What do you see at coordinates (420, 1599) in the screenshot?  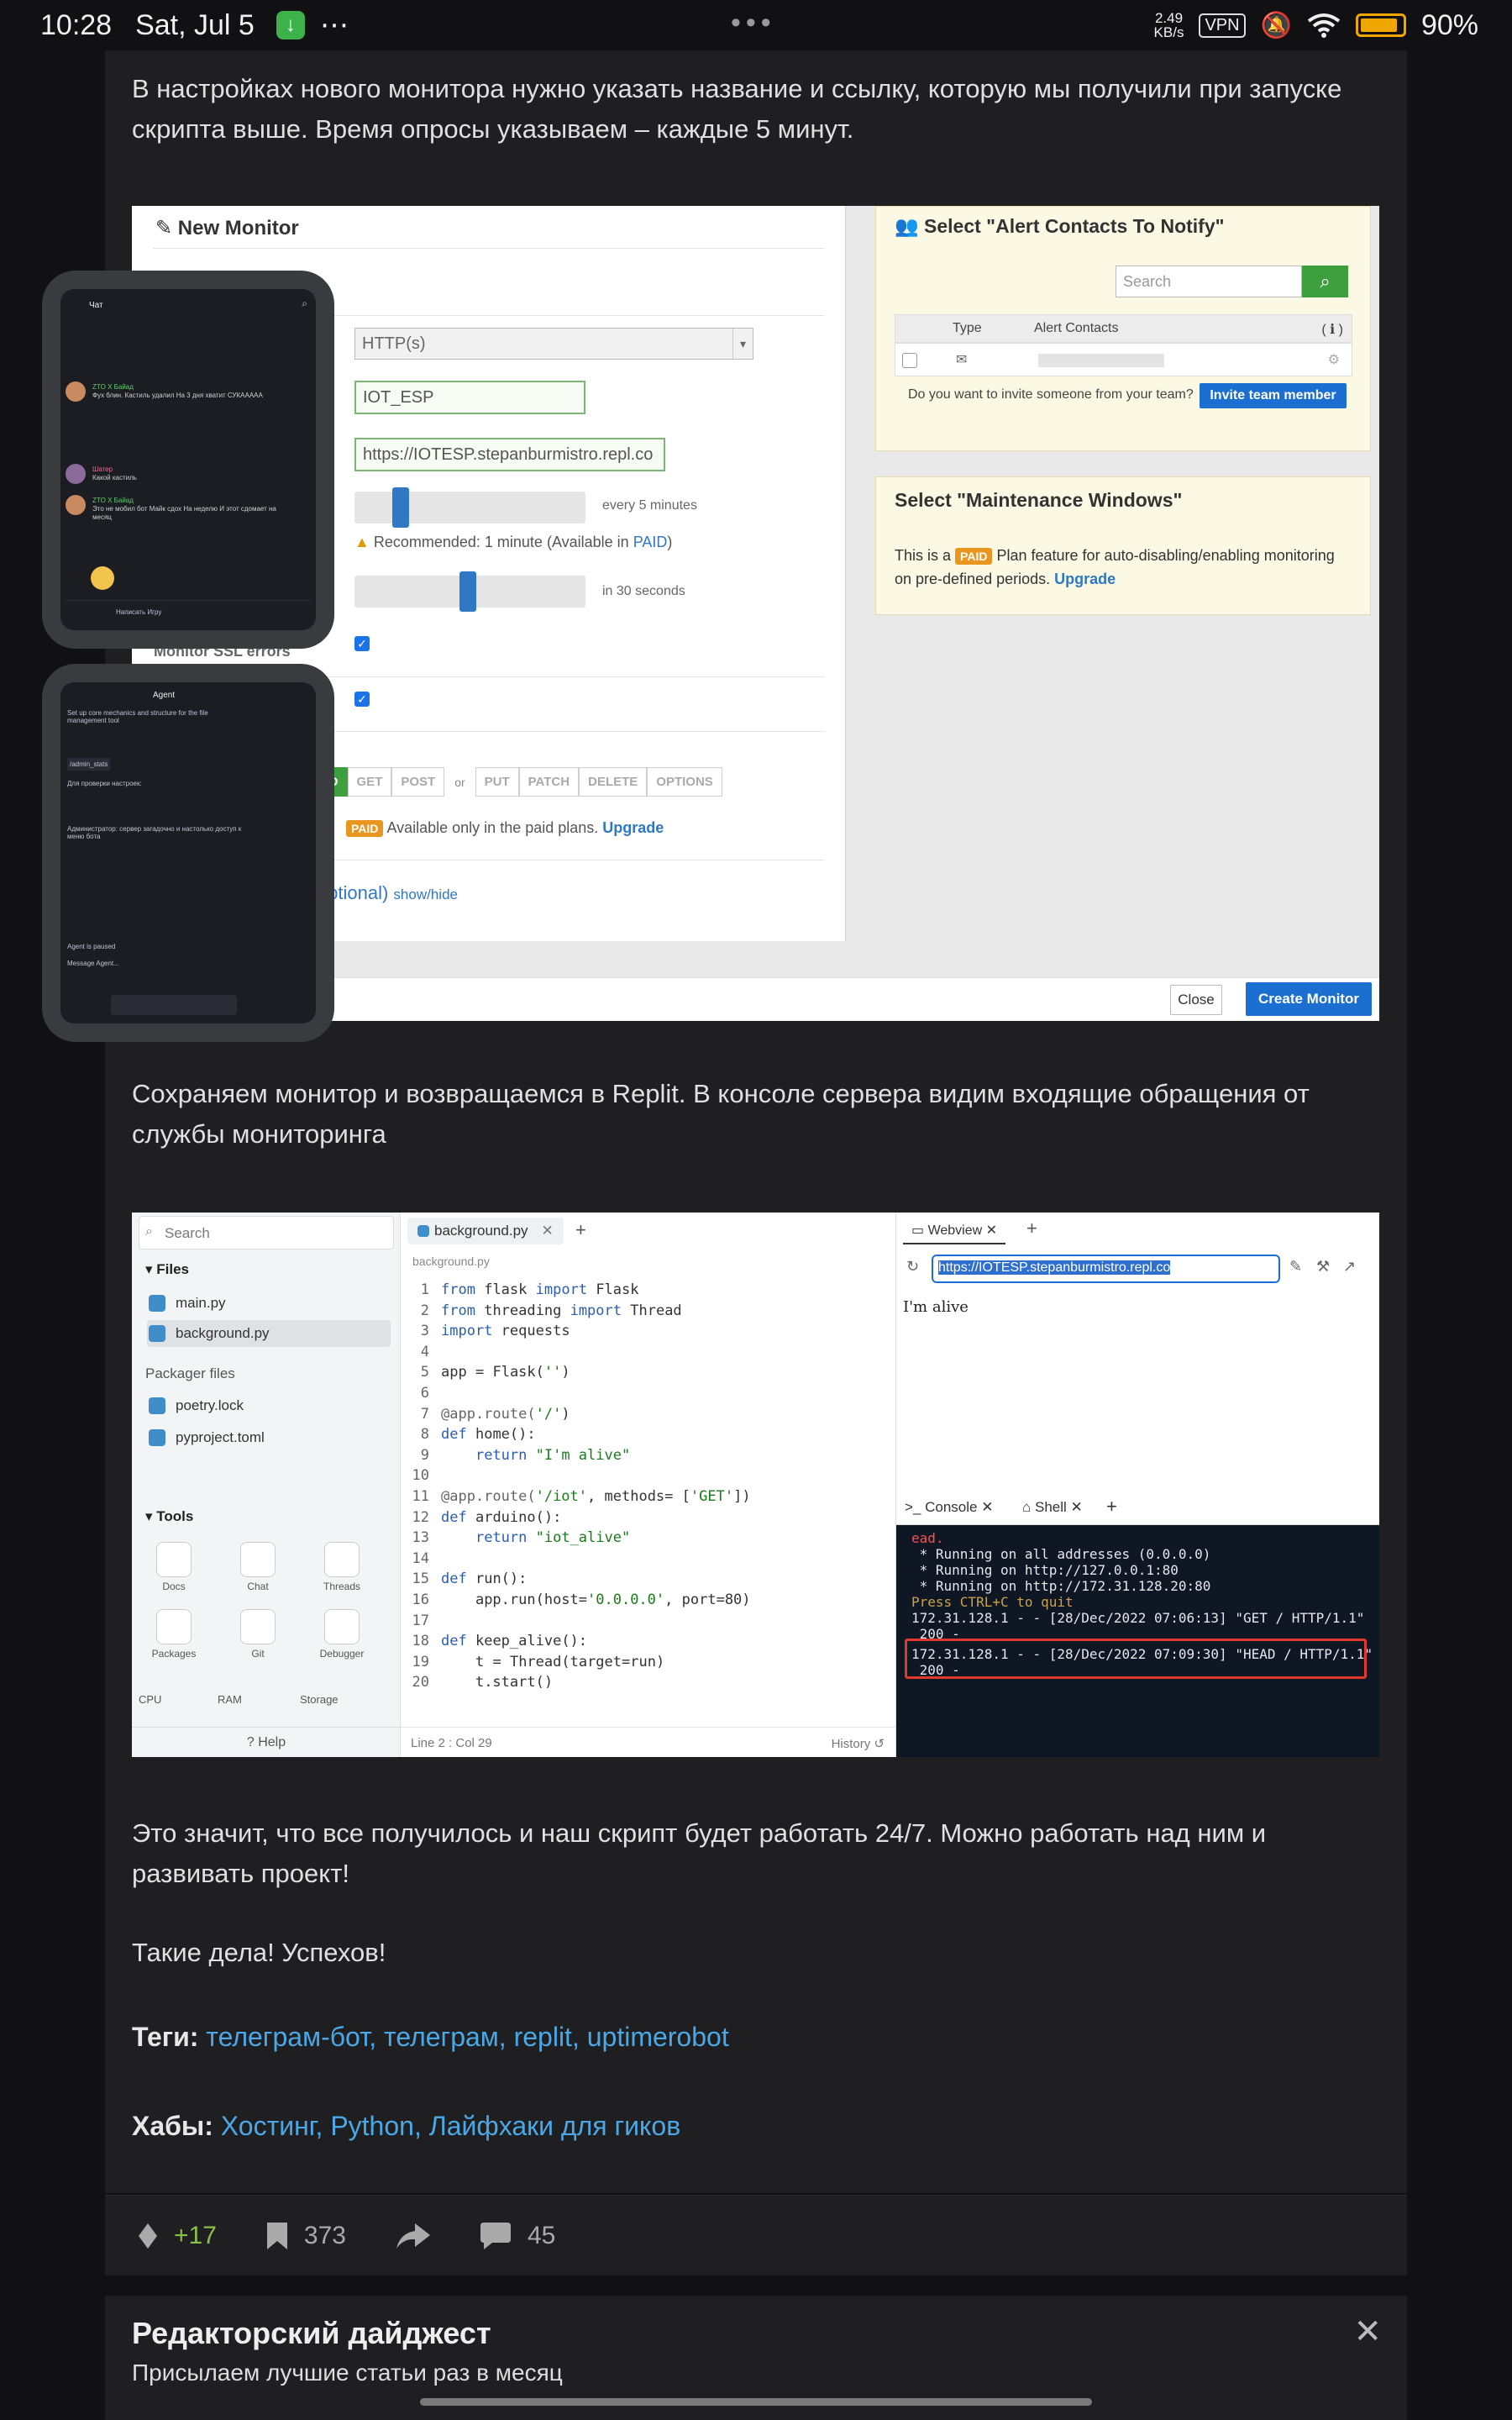 I see `line-number: 16` at bounding box center [420, 1599].